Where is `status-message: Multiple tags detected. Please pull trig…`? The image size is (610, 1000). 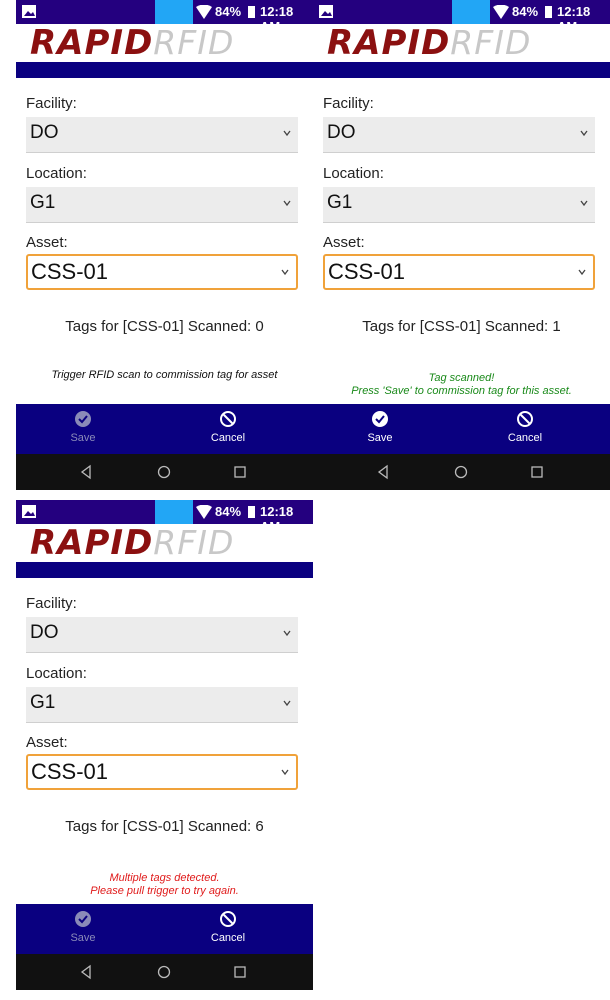 status-message: Multiple tags detected. Please pull trig… is located at coordinates (164, 885).